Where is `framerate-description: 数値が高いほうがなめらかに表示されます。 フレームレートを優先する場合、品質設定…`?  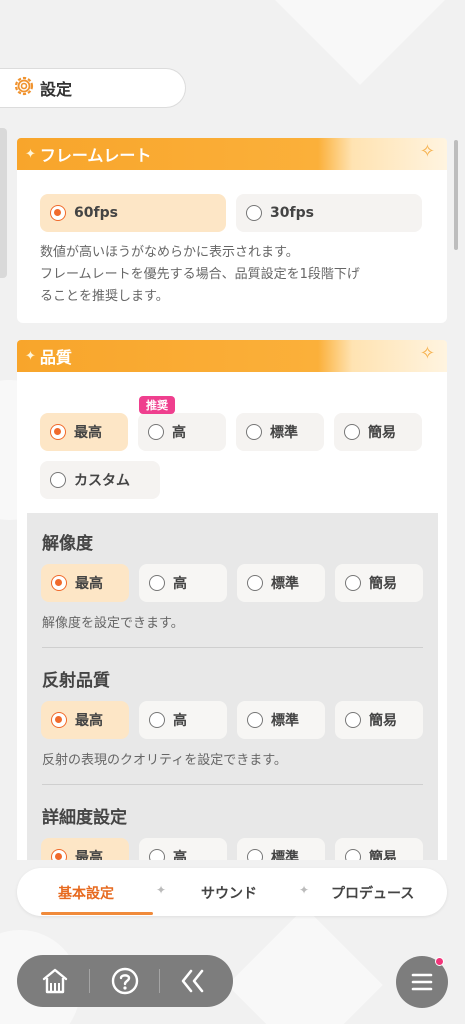
framerate-description: 数値が高いほうがなめらかに表示されます。 フレームレートを優先する場合、品質設定… is located at coordinates (232, 275).